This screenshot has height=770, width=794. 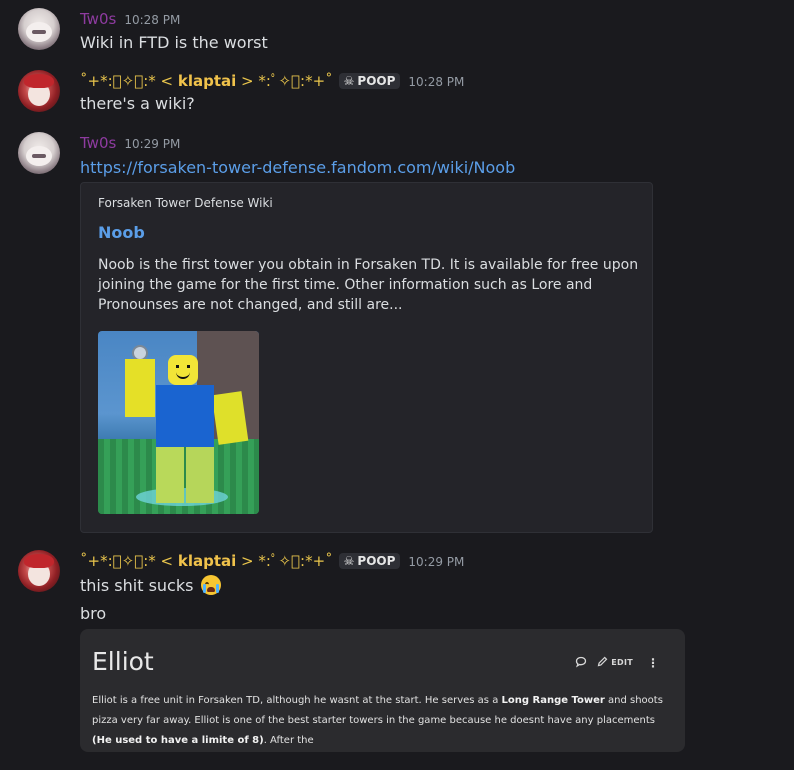 What do you see at coordinates (137, 585) in the screenshot?
I see `message-text-content: this shit sucks` at bounding box center [137, 585].